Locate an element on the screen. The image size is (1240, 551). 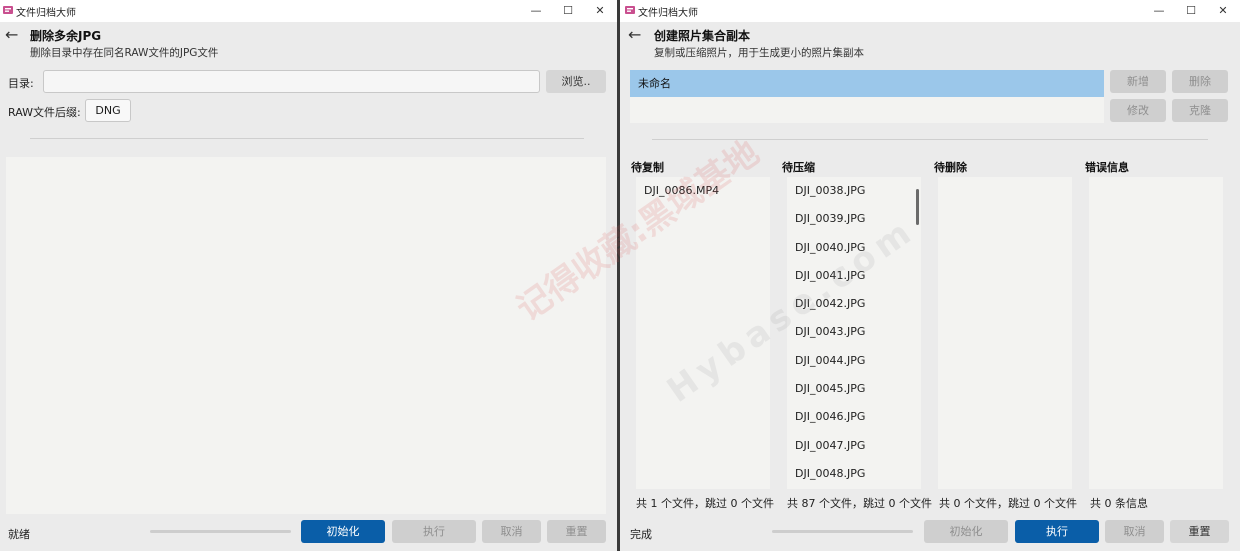
delete-button: 删除 is located at coordinates (1200, 81).